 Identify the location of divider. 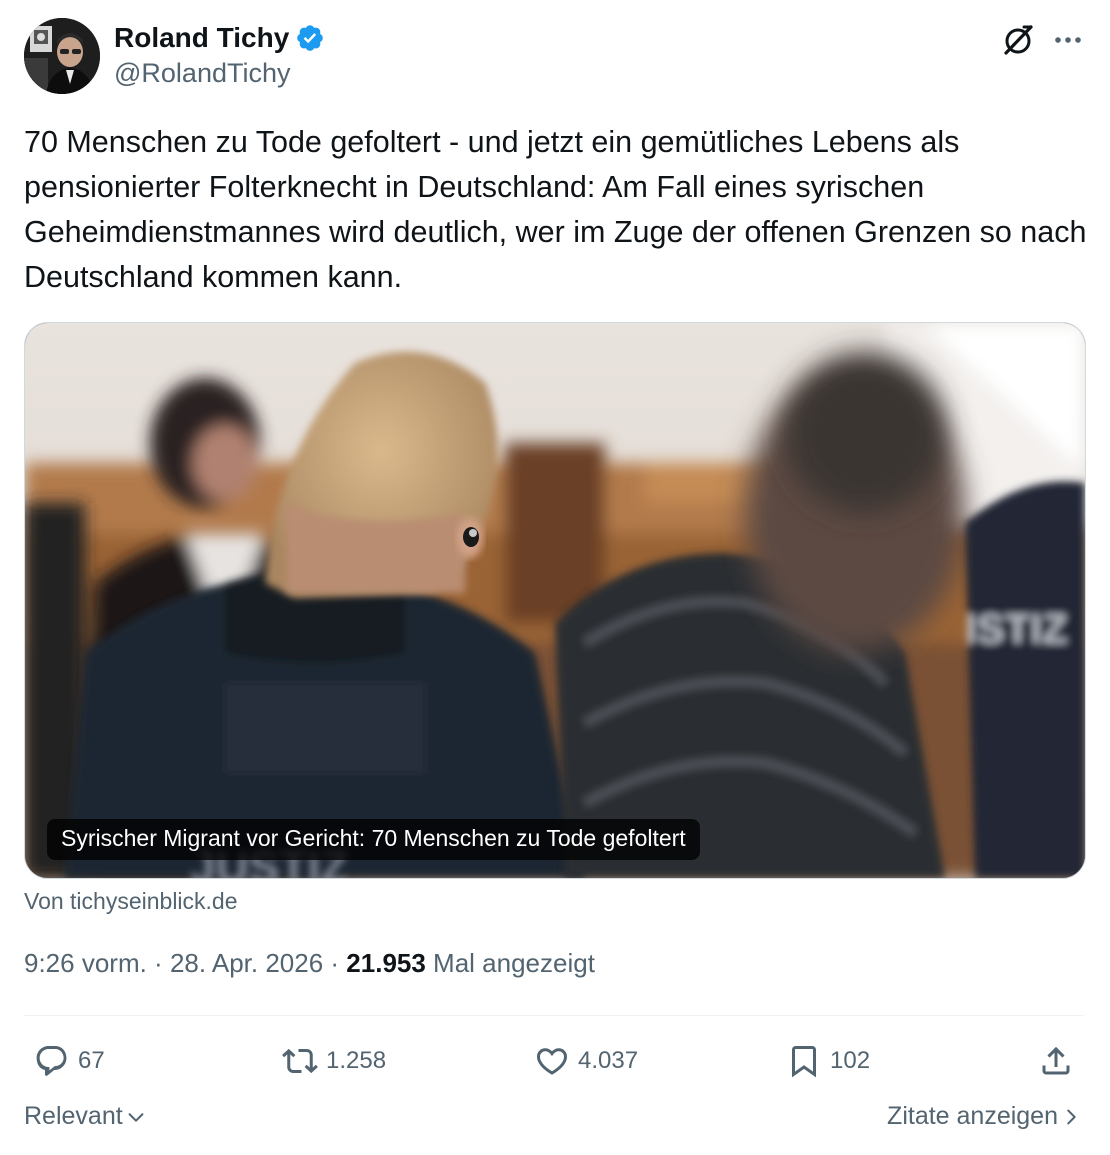
(554, 1015).